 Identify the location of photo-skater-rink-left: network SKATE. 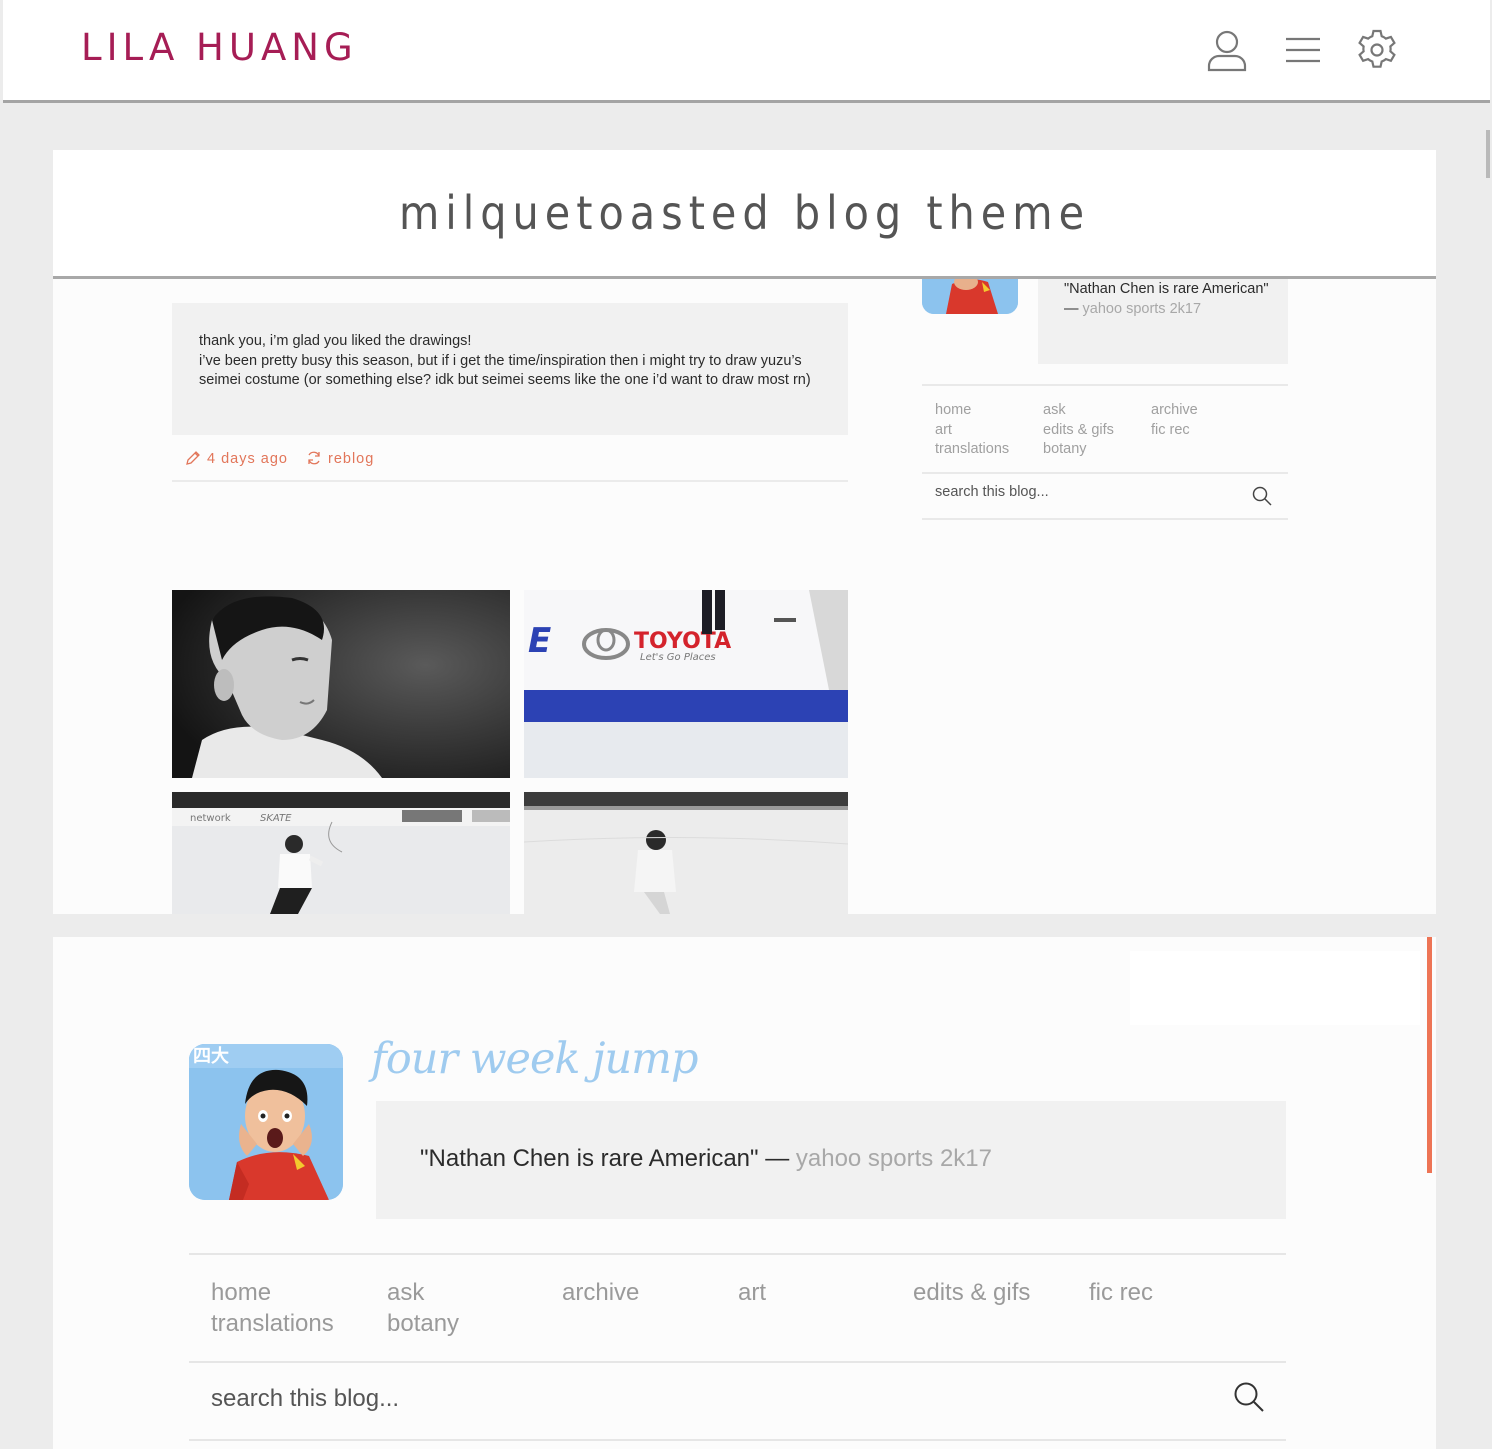
(341, 853).